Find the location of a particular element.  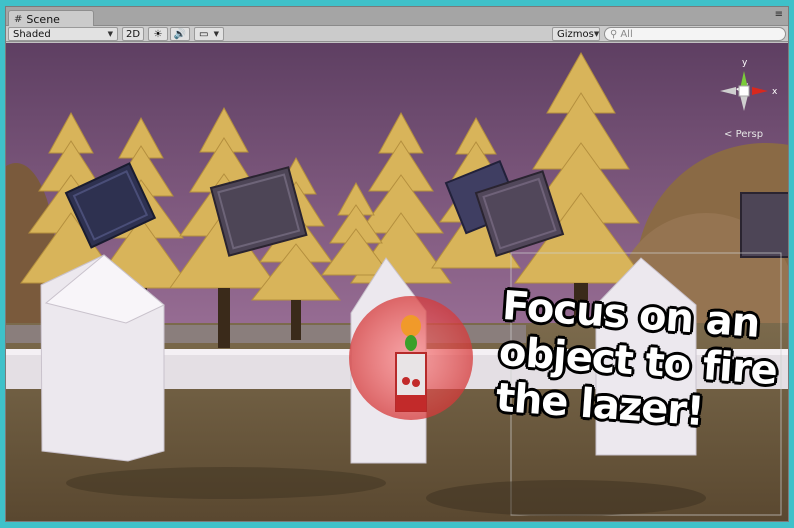

effects-dropdown: ▭ ▼ is located at coordinates (209, 34).